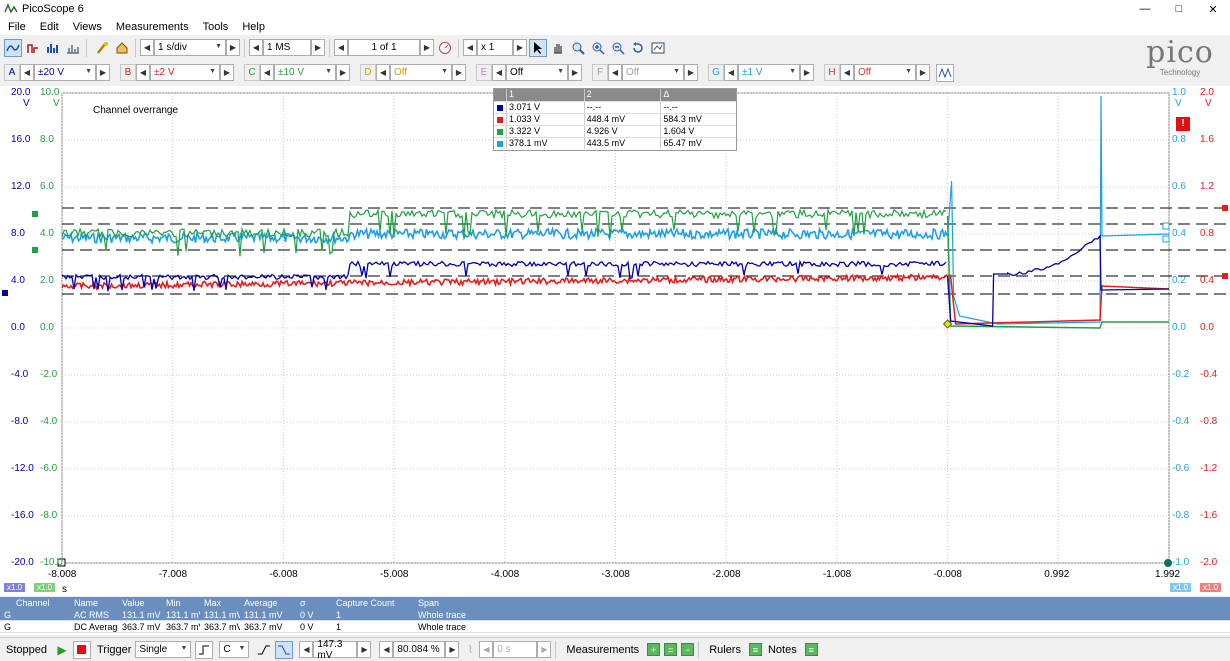 The image size is (1230, 661). Describe the element at coordinates (654, 649) in the screenshot. I see `add-measurement-button: +` at that location.